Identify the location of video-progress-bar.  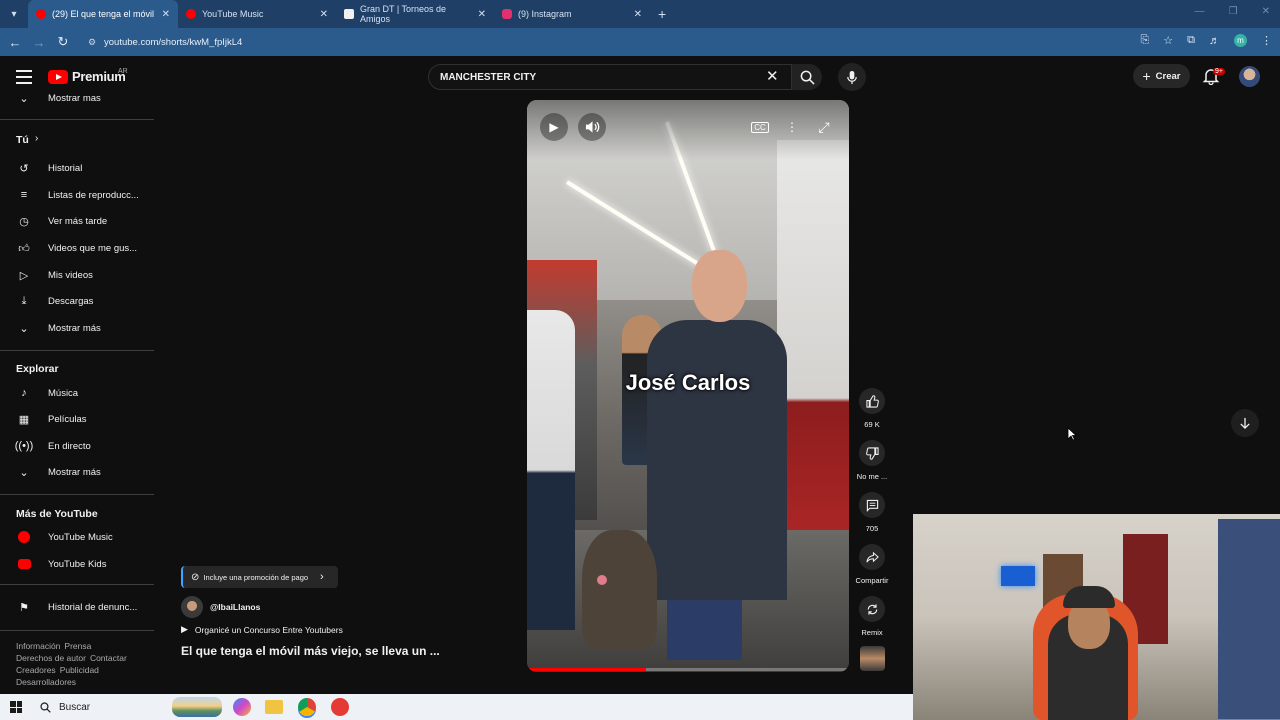
(688, 669).